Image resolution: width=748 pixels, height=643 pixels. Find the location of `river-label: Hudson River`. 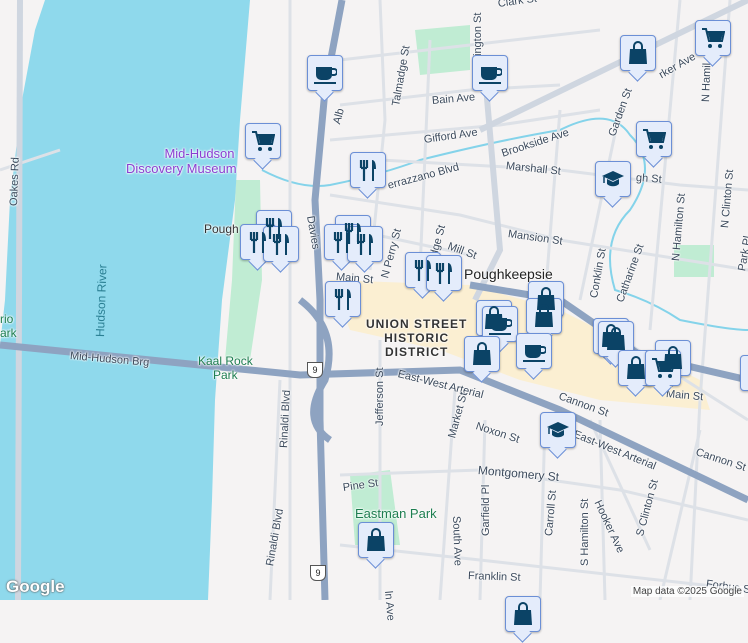

river-label: Hudson River is located at coordinates (101, 301).